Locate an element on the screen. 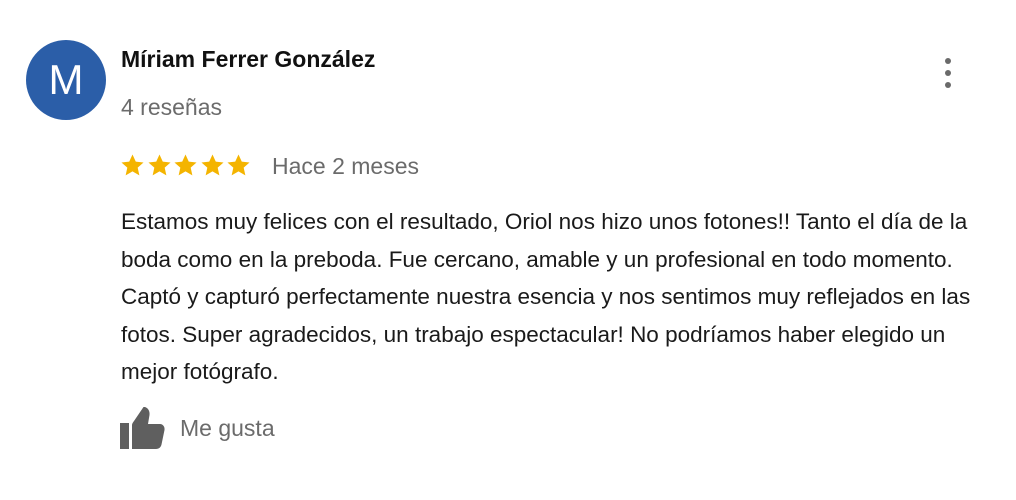 Image resolution: width=1016 pixels, height=500 pixels. like-label: Me gusta is located at coordinates (227, 427).